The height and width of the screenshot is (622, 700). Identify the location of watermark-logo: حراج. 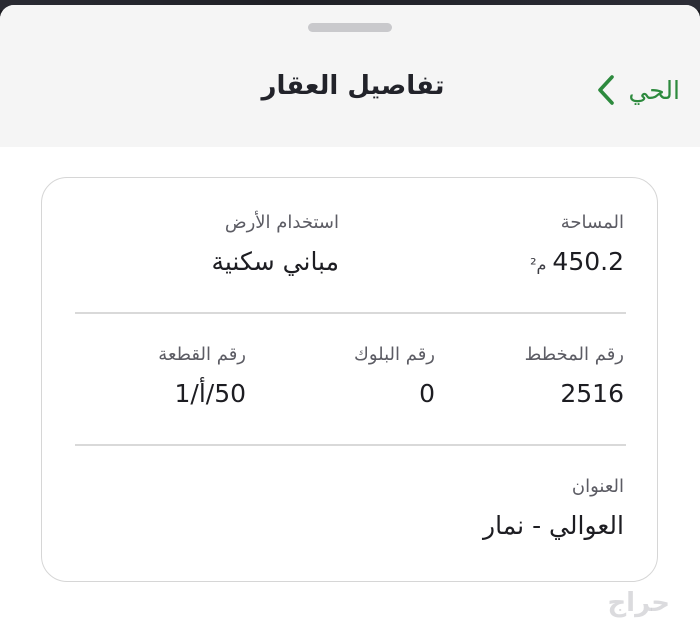
(638, 603).